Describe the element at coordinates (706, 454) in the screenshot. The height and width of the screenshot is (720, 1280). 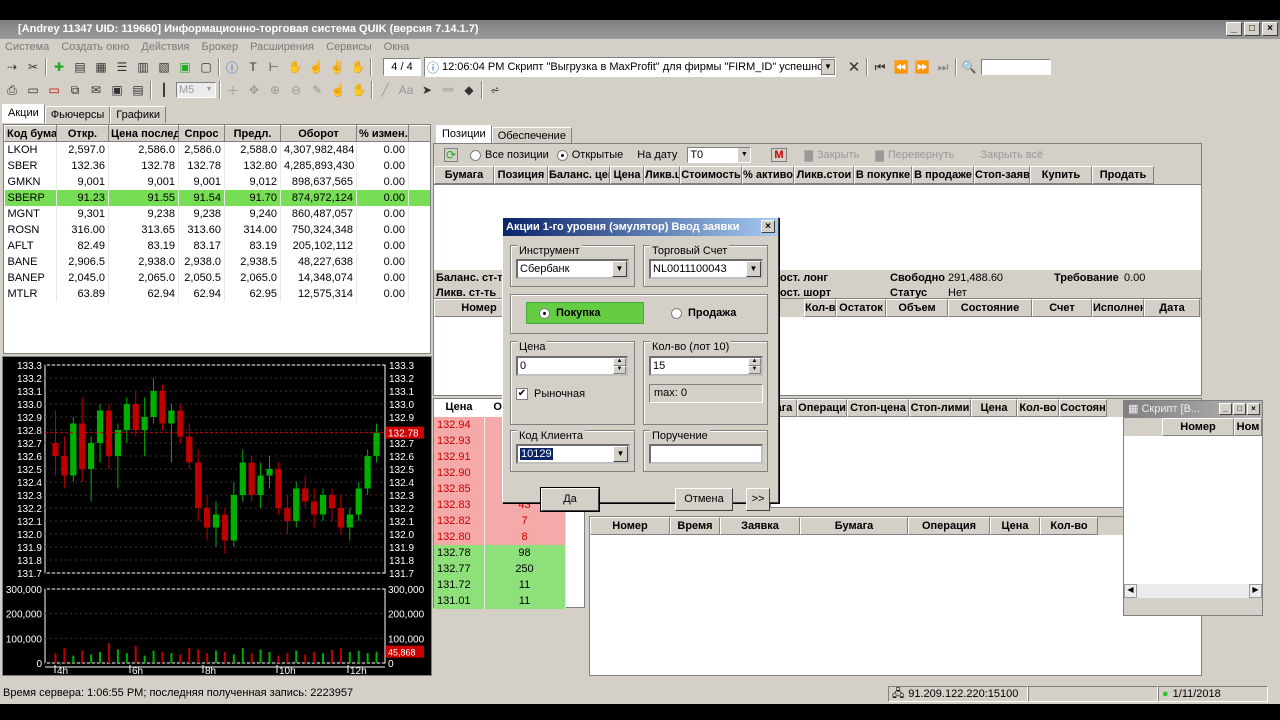
I see `order-note-input` at that location.